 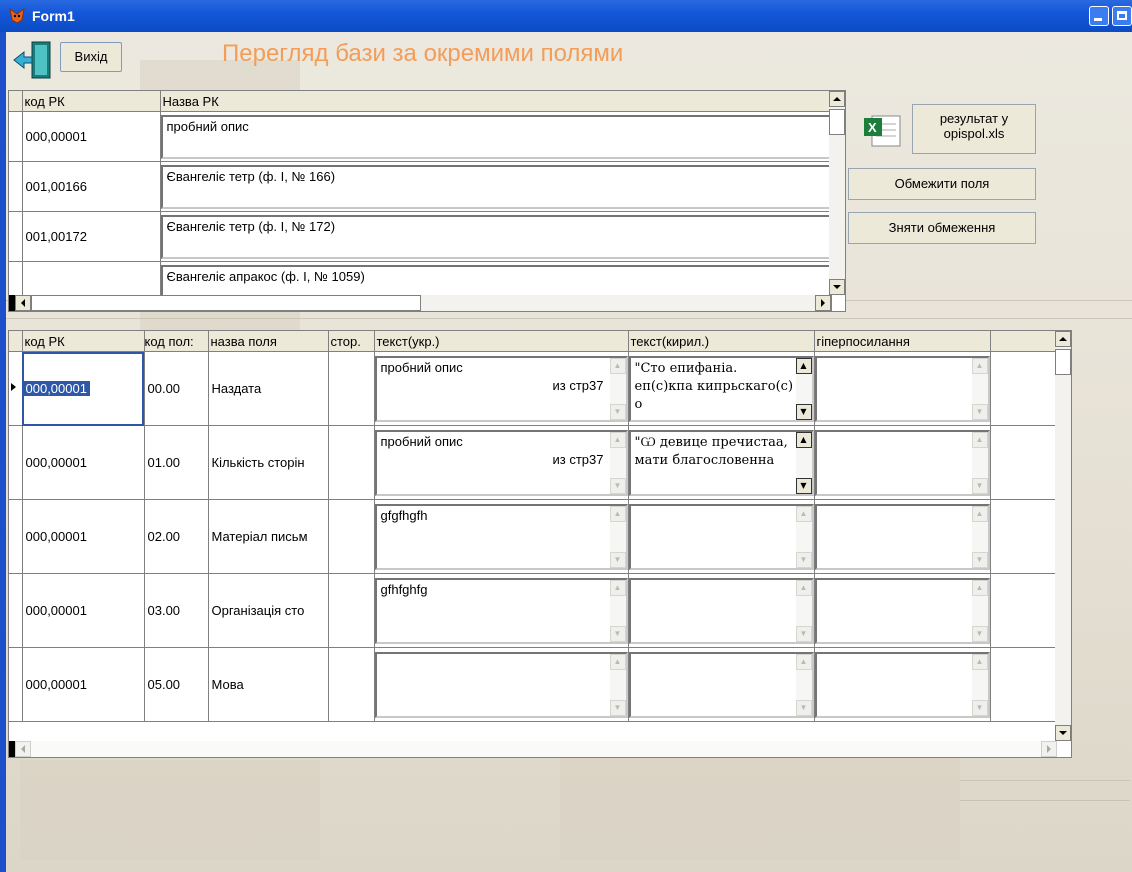 I want to click on table-row: 001,00172 Євангеліє тетр (ф. І, № 172), so click(x=420, y=236).